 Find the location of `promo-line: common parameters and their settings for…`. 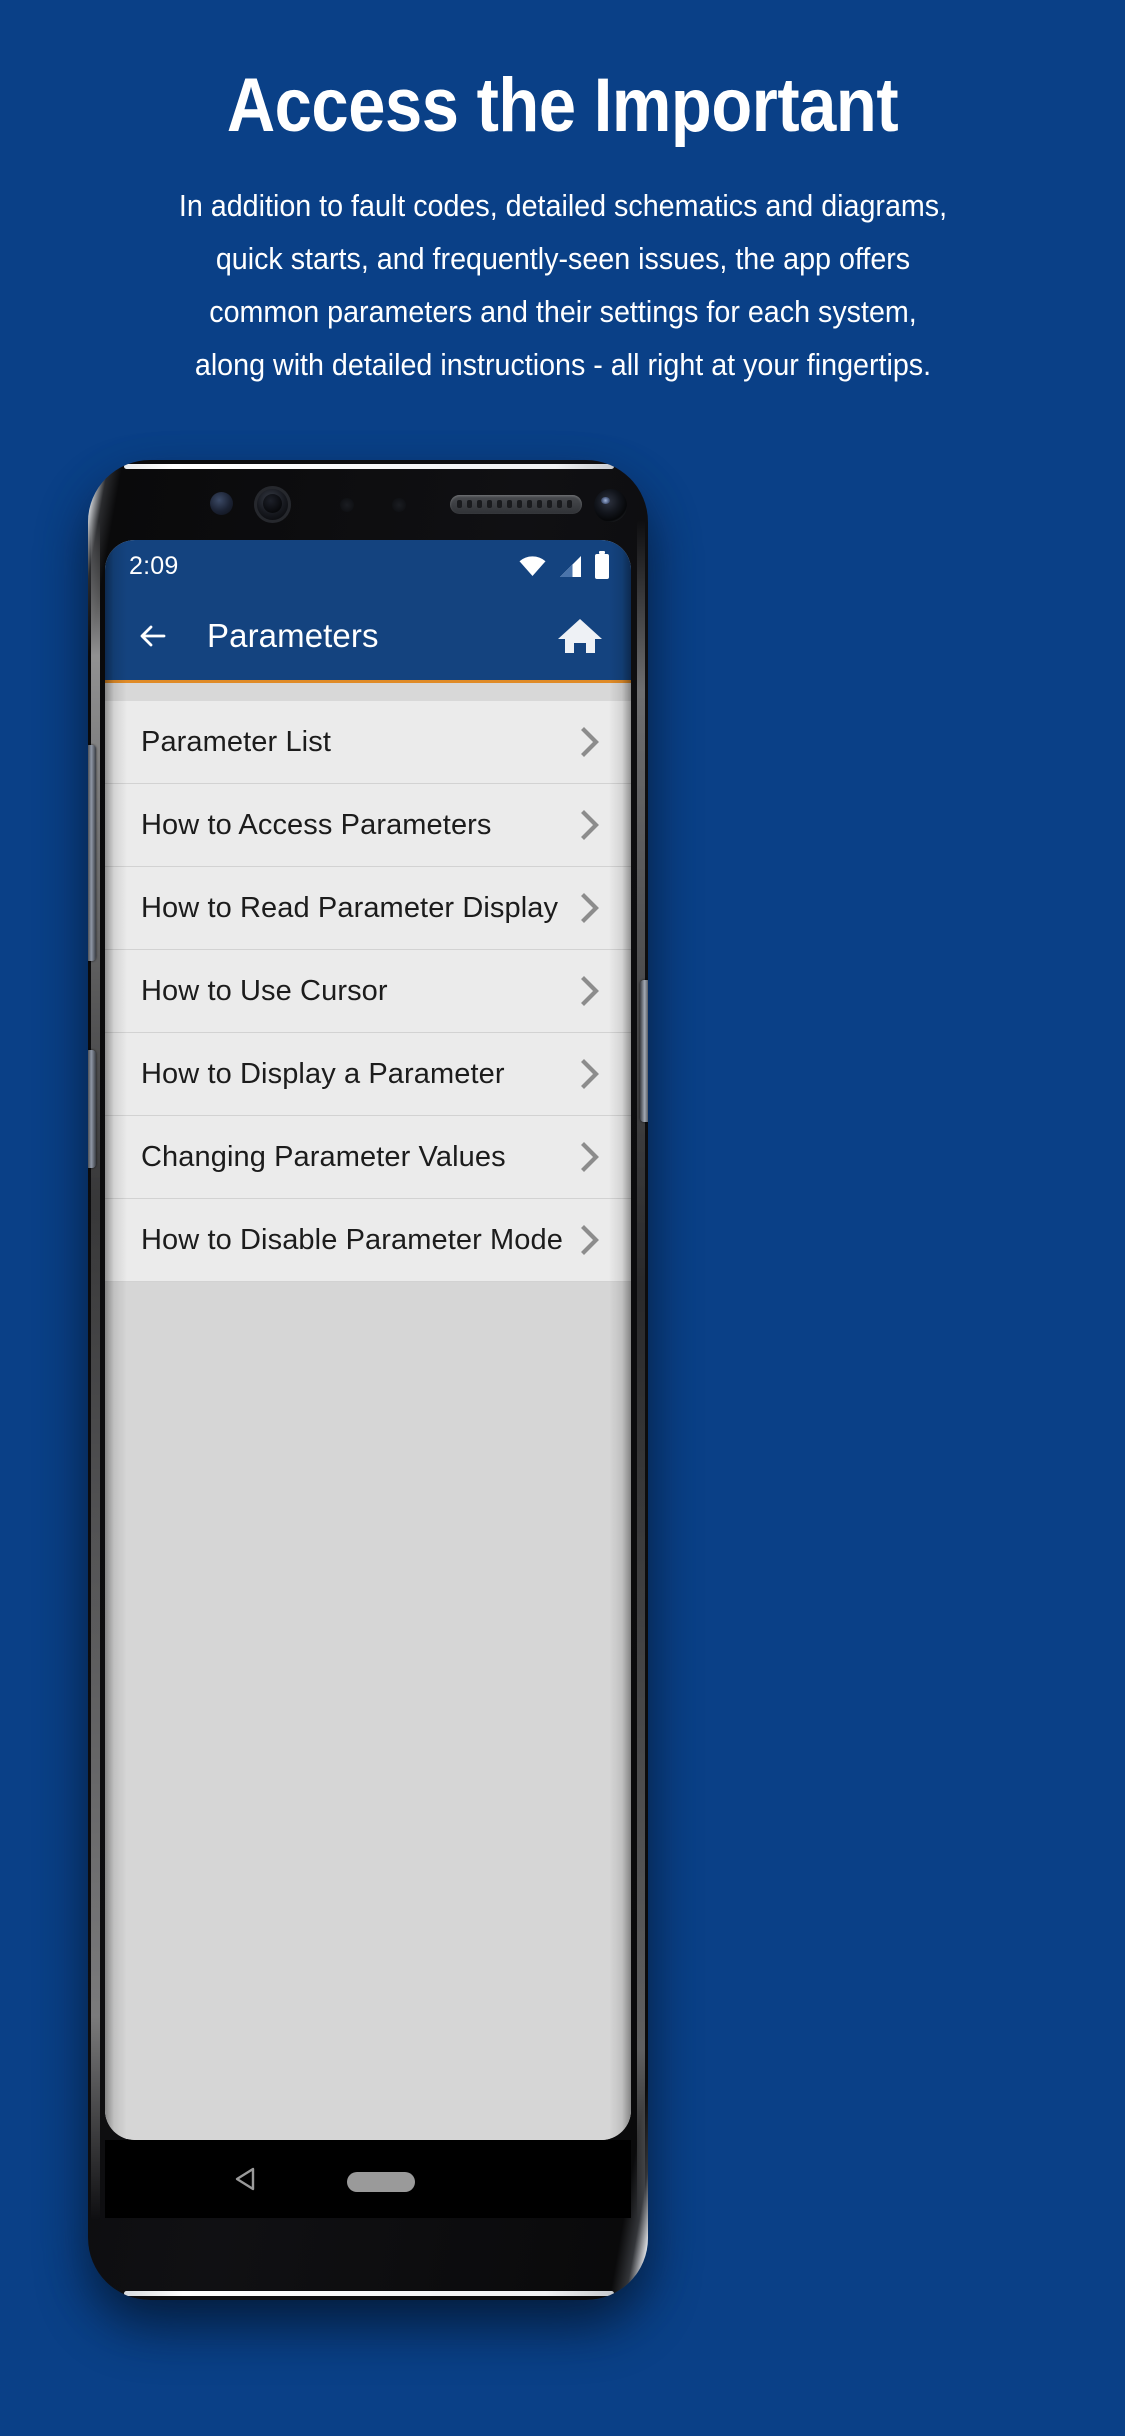

promo-line: common parameters and their settings for… is located at coordinates (562, 311).